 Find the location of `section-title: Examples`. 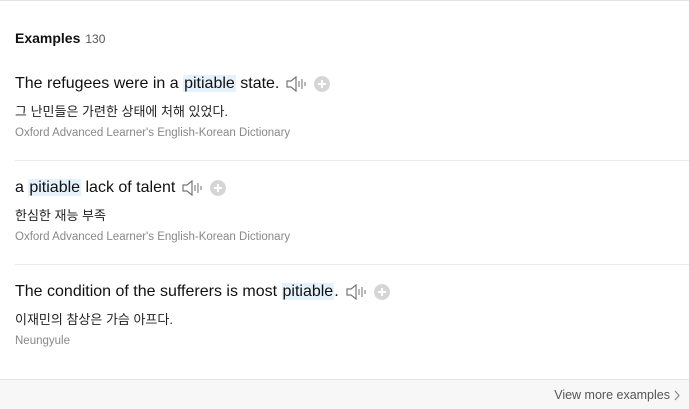

section-title: Examples is located at coordinates (48, 38).